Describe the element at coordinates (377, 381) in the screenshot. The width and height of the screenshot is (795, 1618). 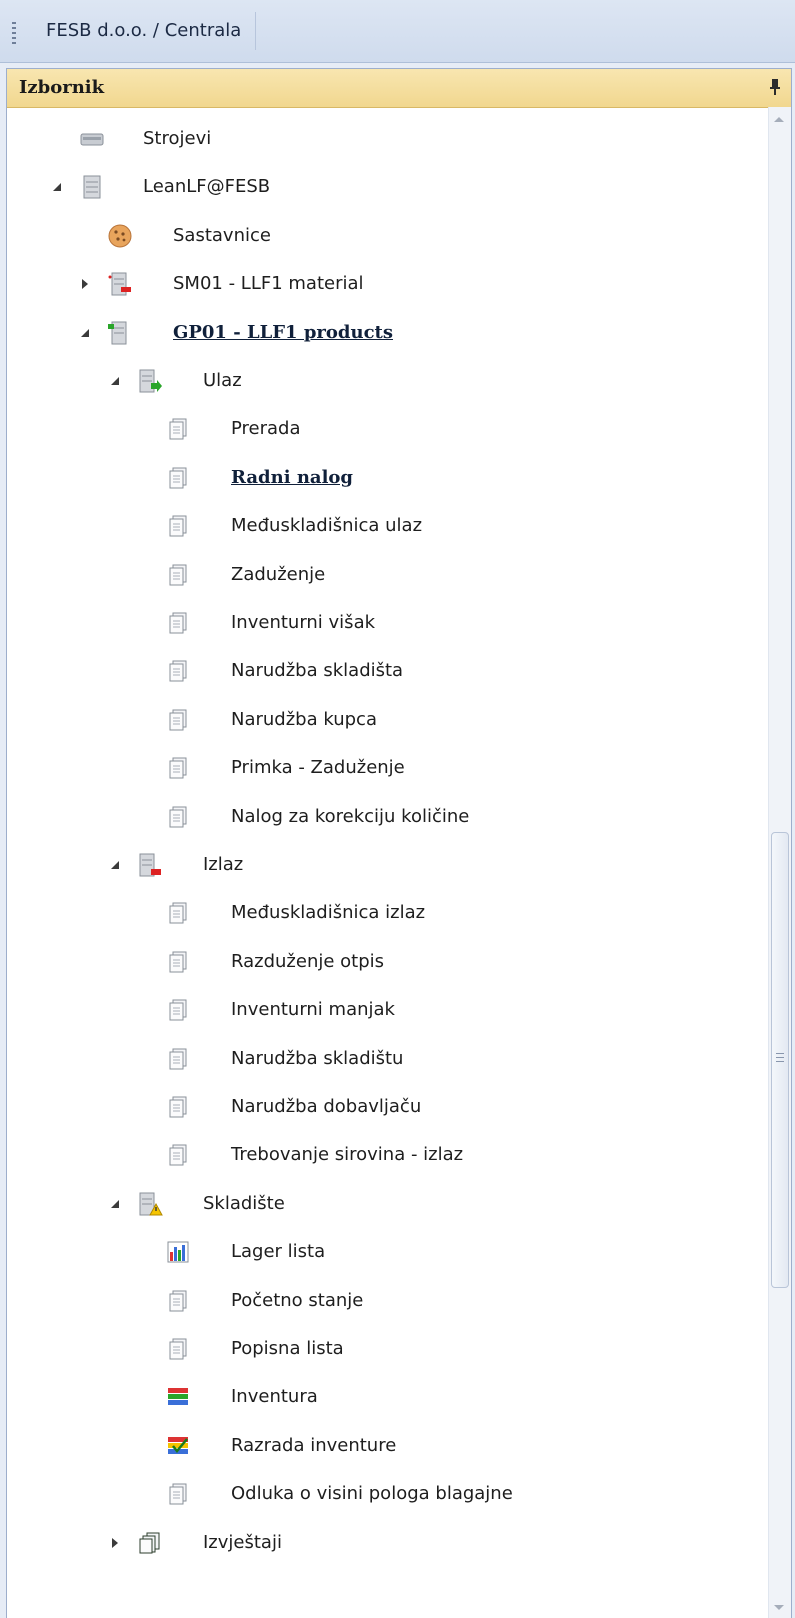
I see `tree-node: Ulaz` at that location.